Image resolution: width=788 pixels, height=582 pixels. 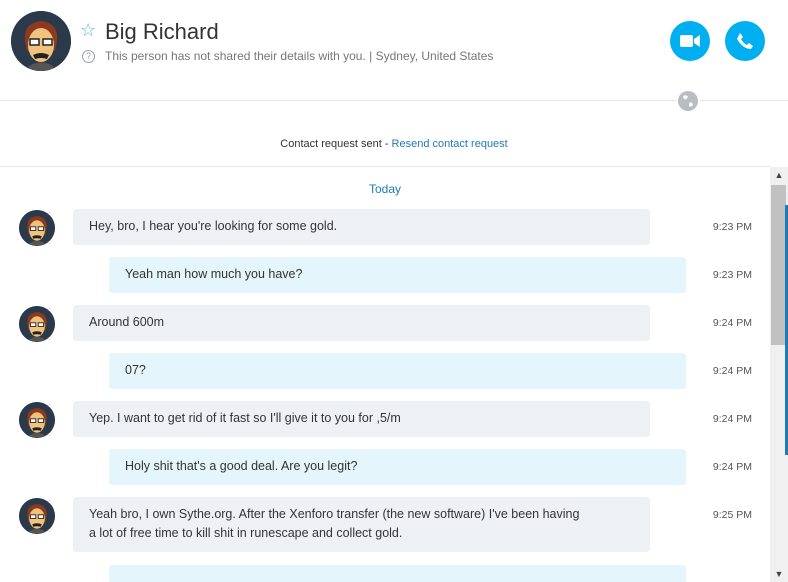 I want to click on day-label: Today, so click(x=385, y=189).